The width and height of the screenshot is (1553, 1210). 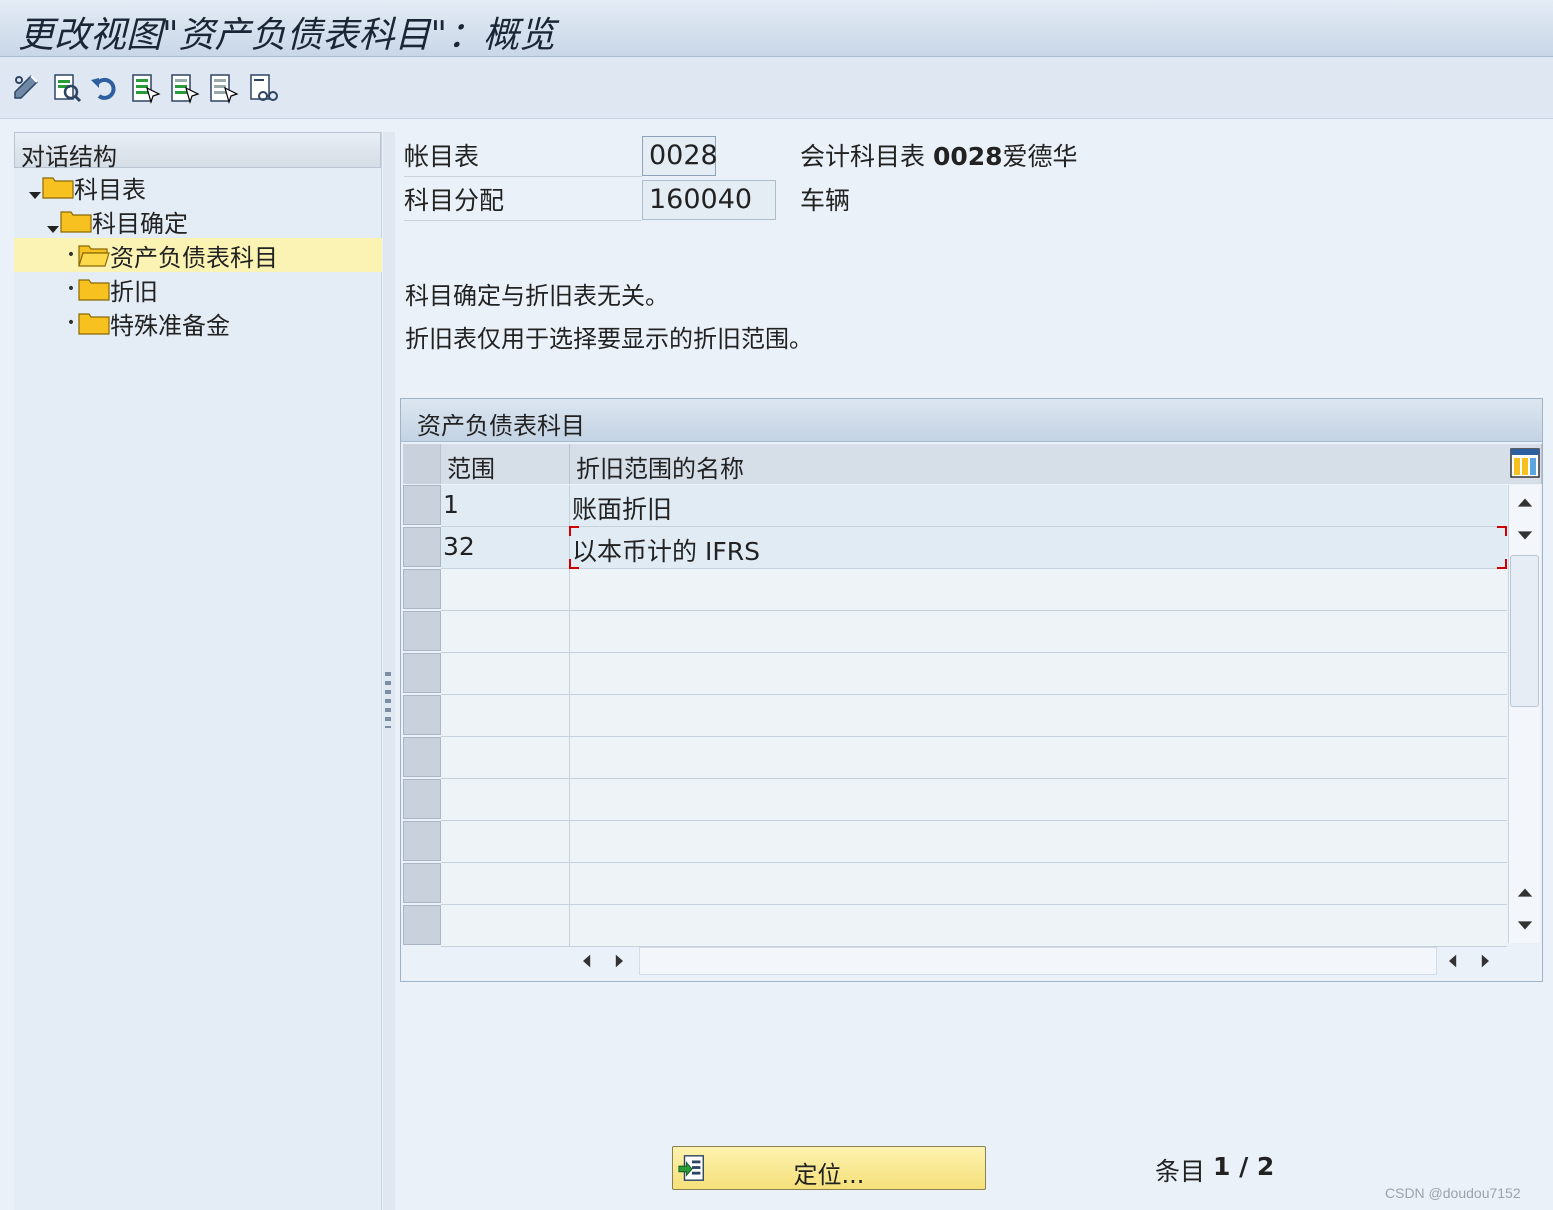 I want to click on tree-item-depreciation: • 折旧, so click(x=198, y=289).